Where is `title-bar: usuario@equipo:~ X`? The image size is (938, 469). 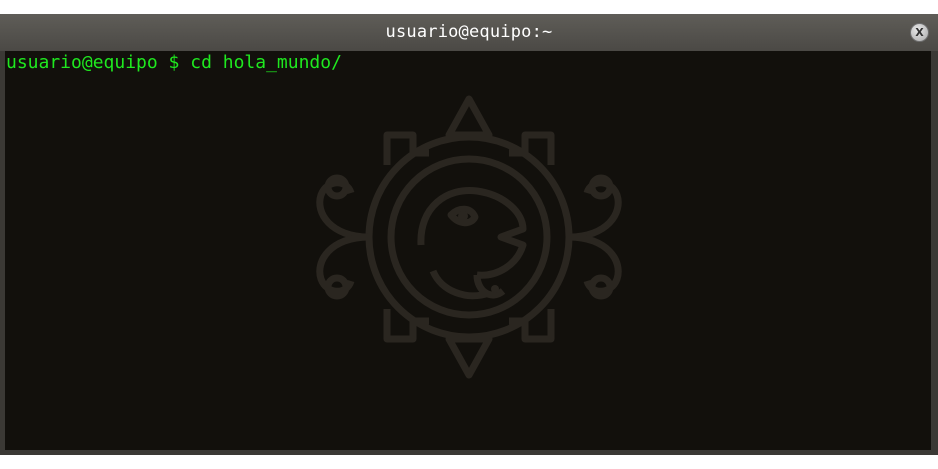
title-bar: usuario@equipo:~ X is located at coordinates (469, 32).